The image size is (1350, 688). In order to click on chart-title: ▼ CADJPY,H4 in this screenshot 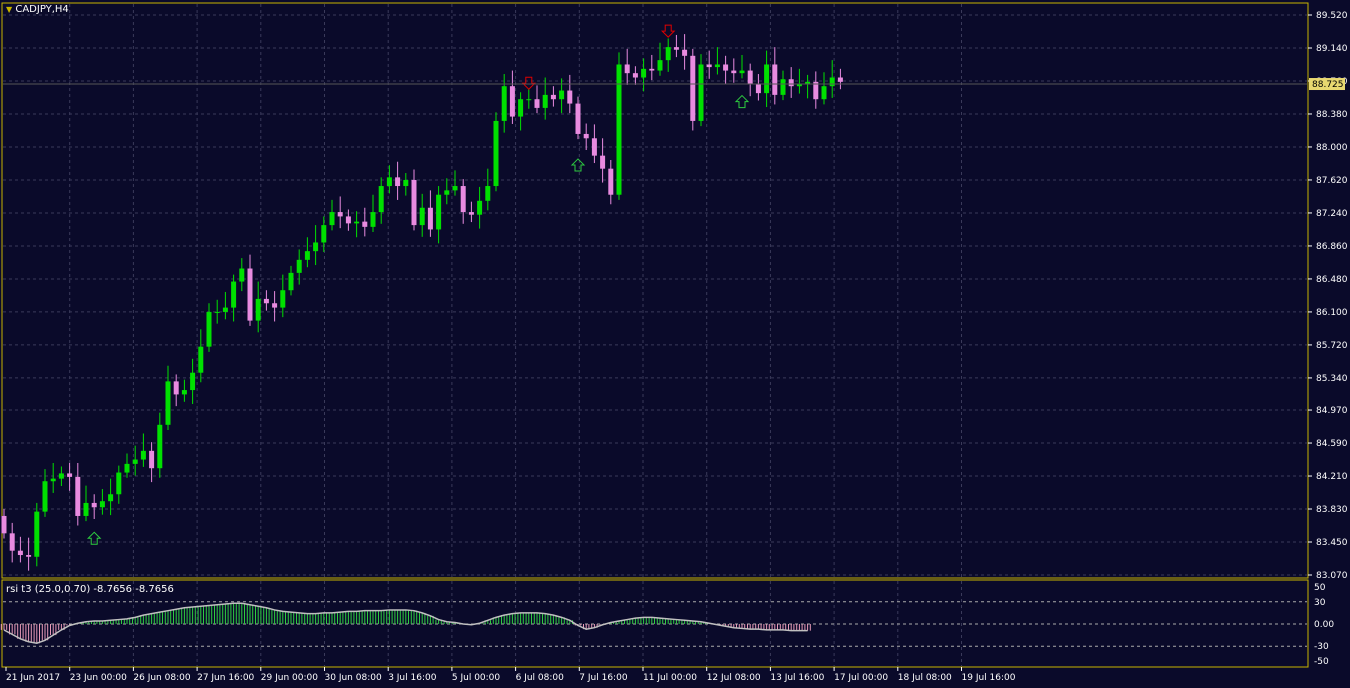, I will do `click(37, 9)`.